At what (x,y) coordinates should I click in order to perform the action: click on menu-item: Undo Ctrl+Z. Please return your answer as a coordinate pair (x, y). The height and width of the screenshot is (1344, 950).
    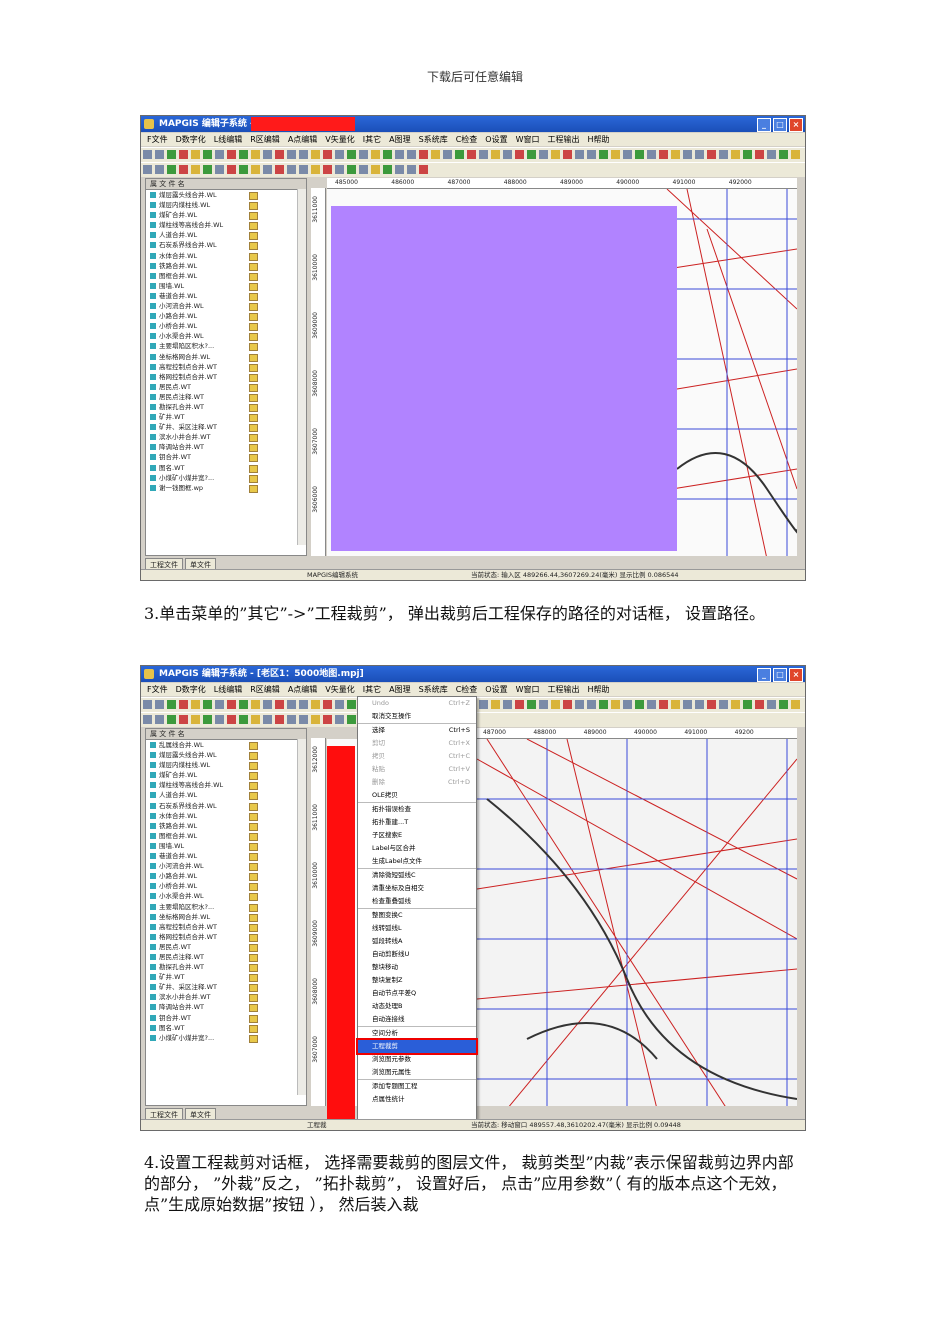
    Looking at the image, I should click on (417, 703).